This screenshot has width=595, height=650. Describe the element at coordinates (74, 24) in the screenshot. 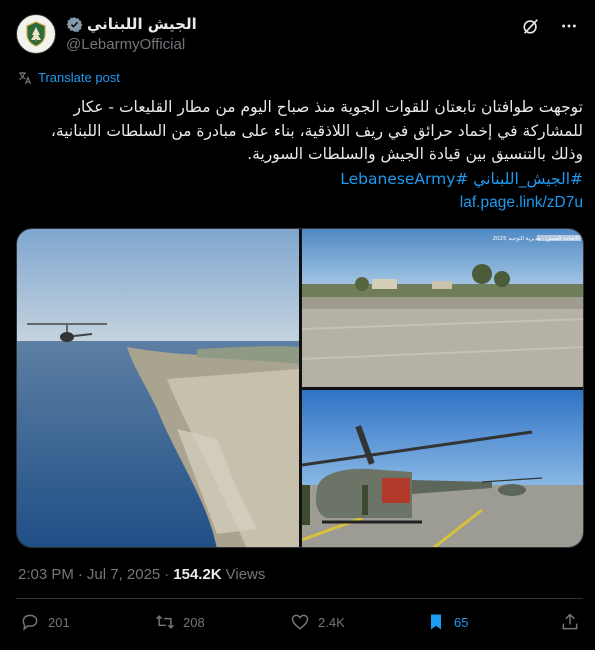

I see `verified-badge-icon` at that location.